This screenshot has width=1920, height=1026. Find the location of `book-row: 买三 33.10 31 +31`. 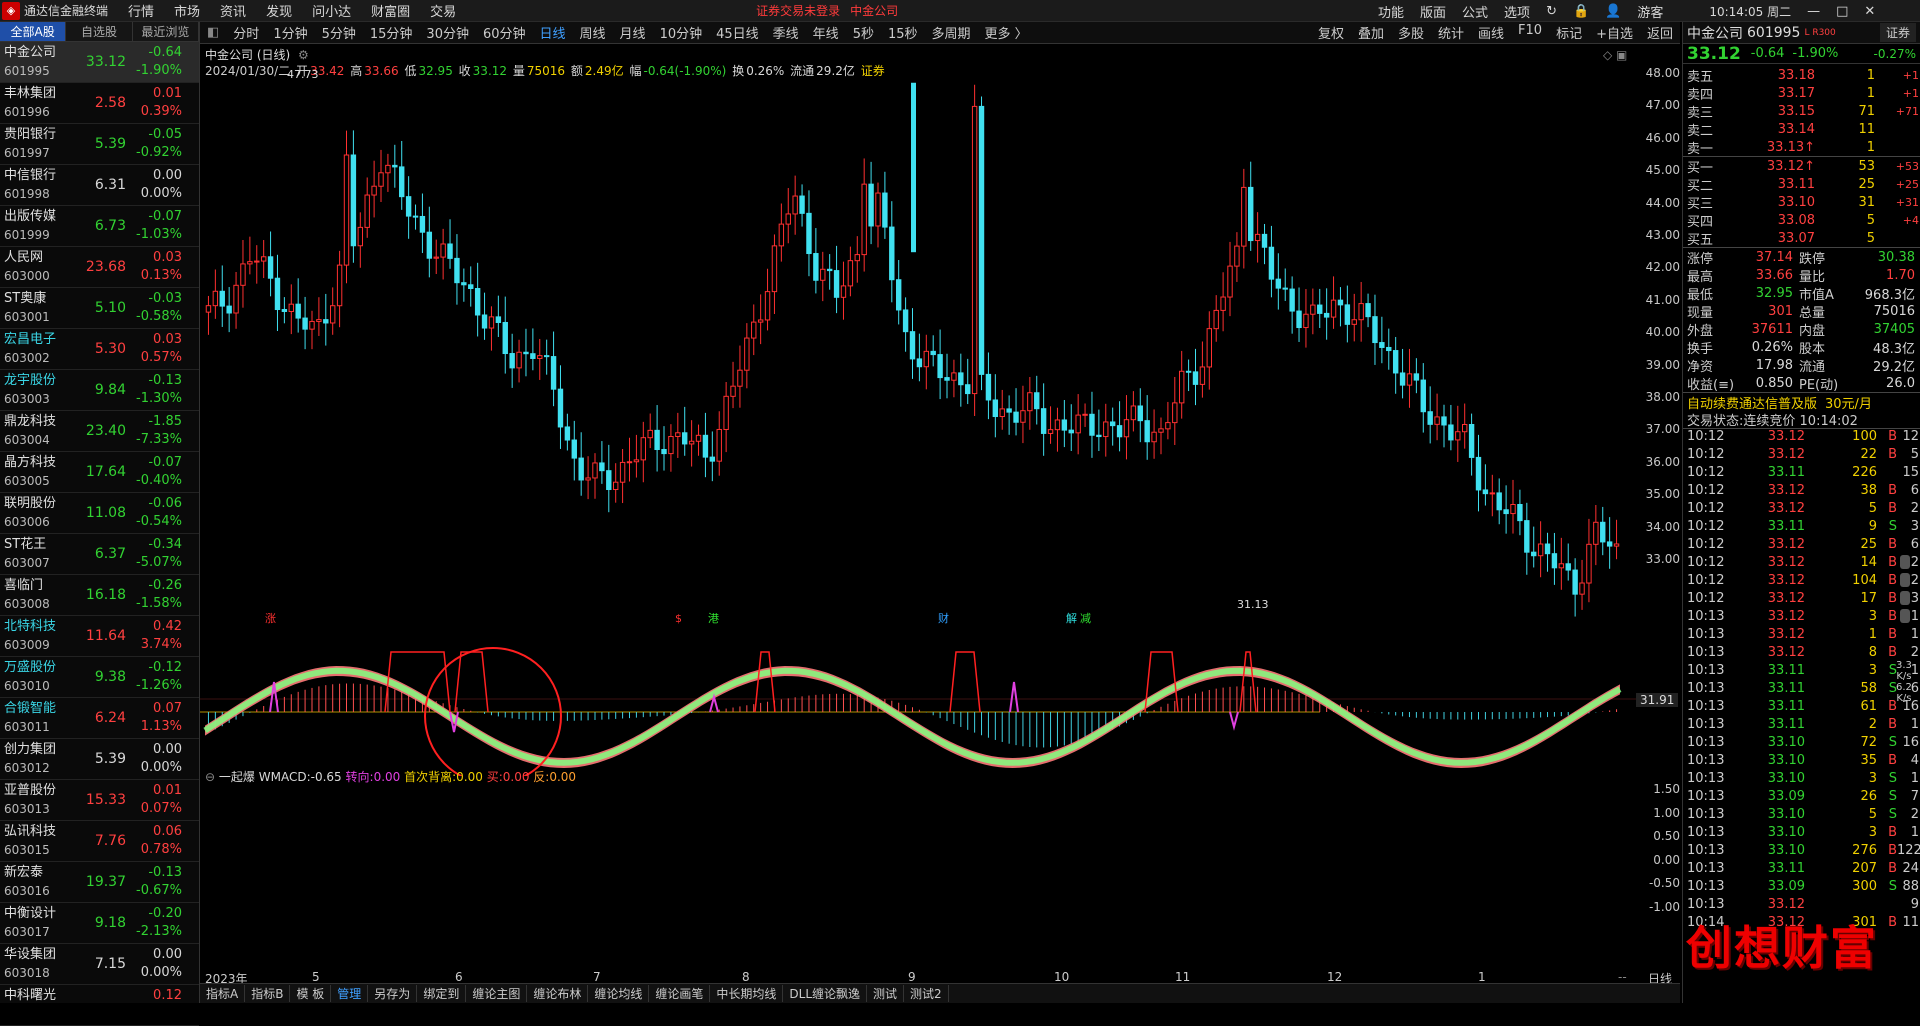

book-row: 买三 33.10 31 +31 is located at coordinates (1801, 202).